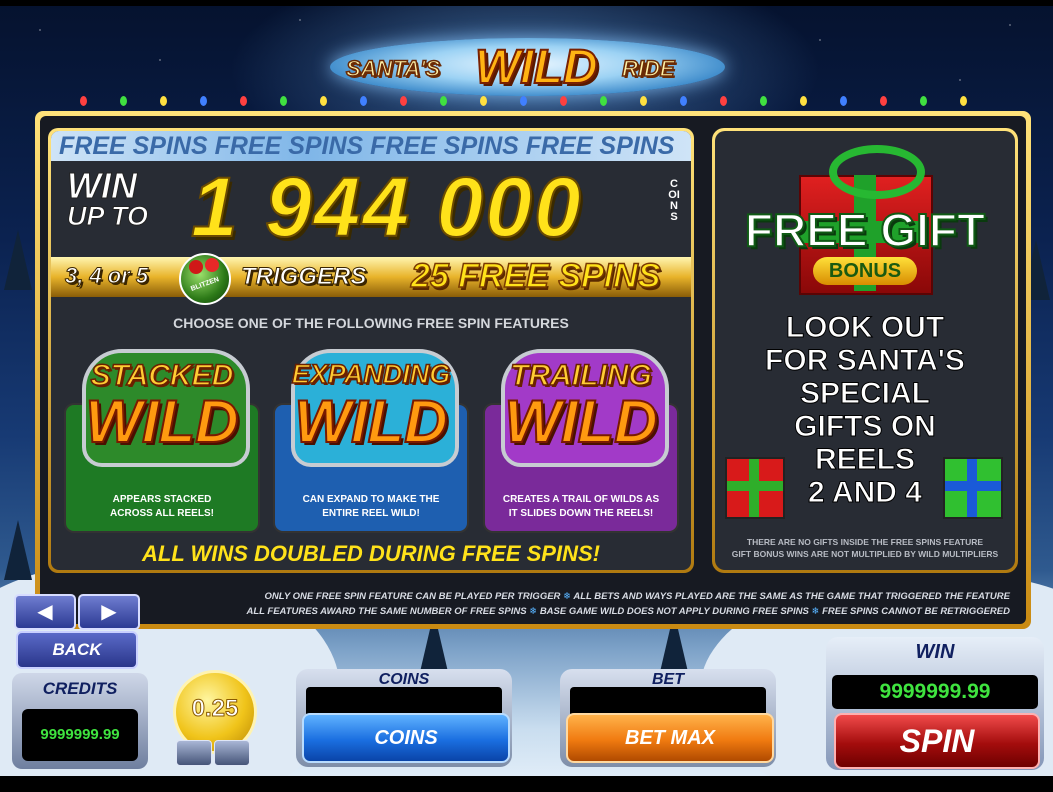 This screenshot has height=792, width=1053. What do you see at coordinates (935, 652) in the screenshot?
I see `win-label: WIN` at bounding box center [935, 652].